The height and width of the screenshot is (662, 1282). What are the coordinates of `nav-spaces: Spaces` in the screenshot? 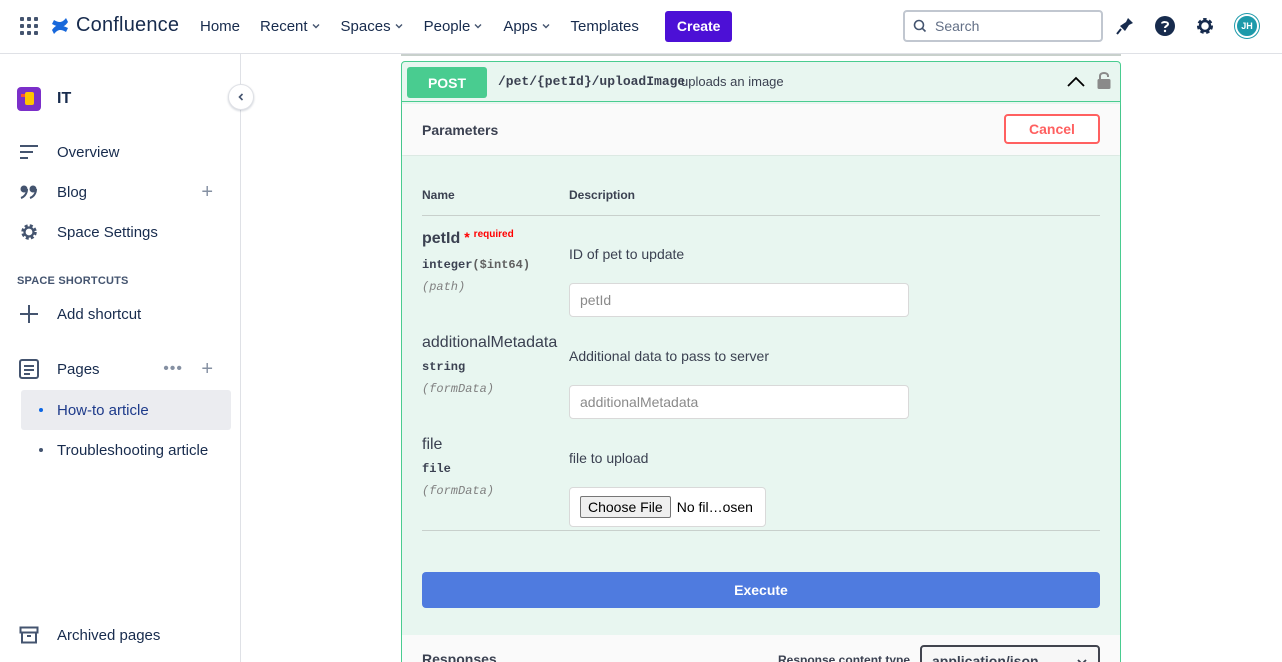 It's located at (372, 26).